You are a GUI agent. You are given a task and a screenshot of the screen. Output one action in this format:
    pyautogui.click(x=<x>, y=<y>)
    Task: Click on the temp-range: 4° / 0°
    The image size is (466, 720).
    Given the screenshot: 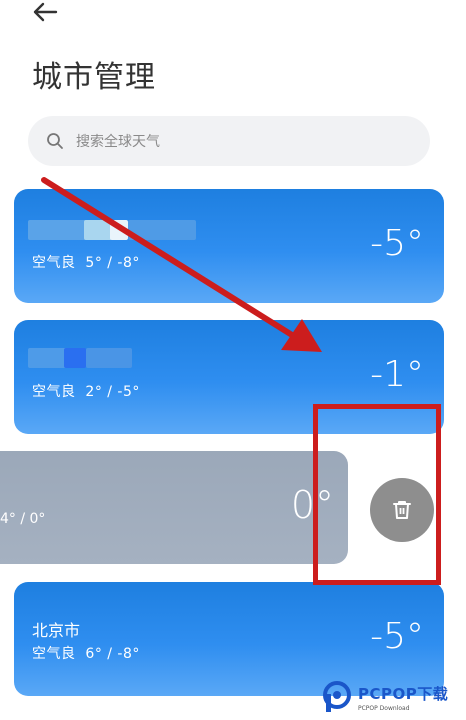 What is the action you would take?
    pyautogui.click(x=23, y=519)
    